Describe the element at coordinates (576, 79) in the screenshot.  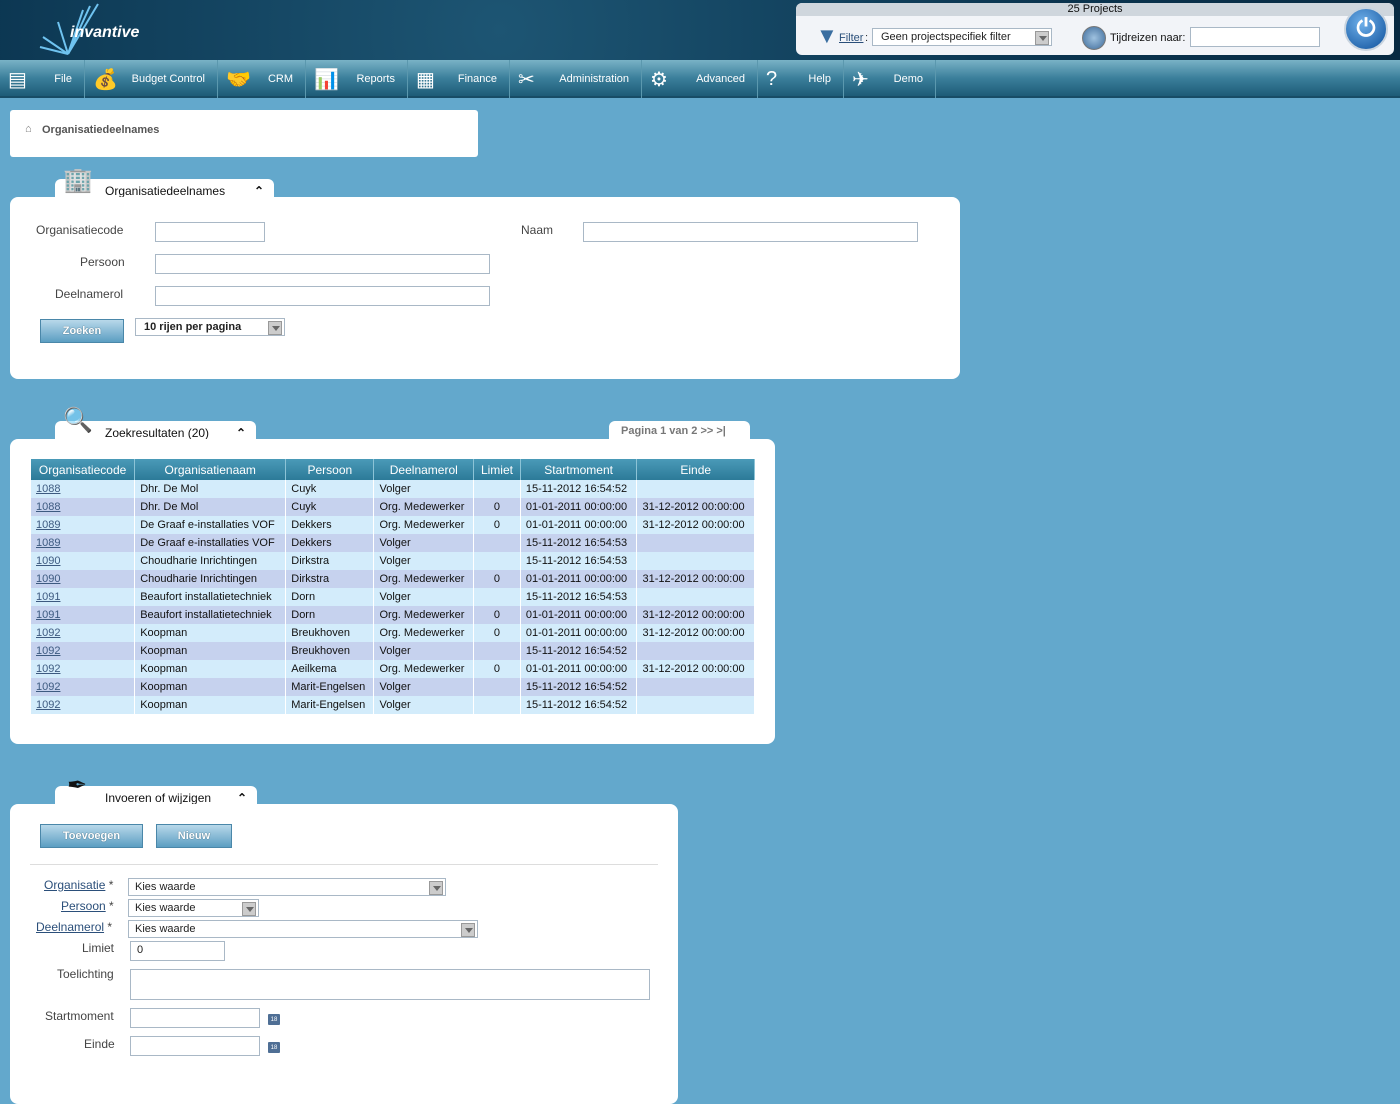
I see `nav-item-administration: ✂ Administration` at that location.